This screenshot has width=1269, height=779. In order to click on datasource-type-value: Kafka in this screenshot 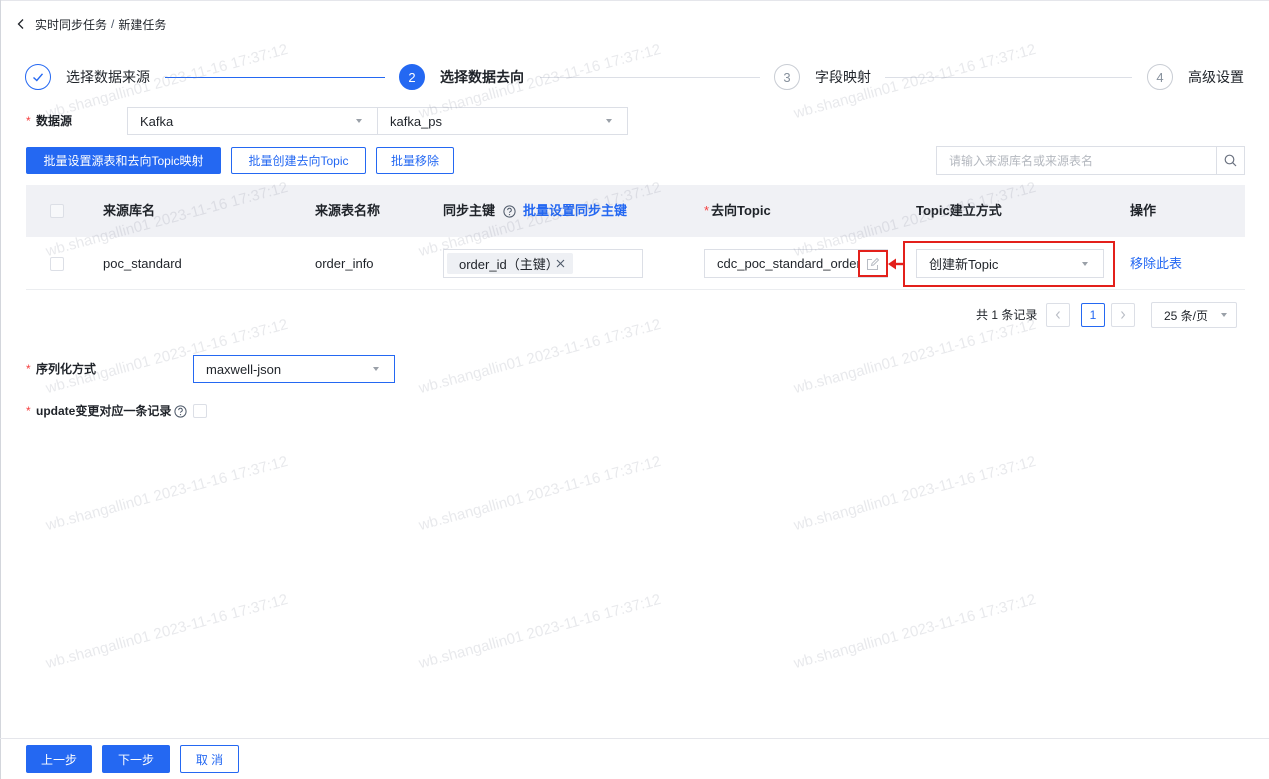, I will do `click(157, 121)`.